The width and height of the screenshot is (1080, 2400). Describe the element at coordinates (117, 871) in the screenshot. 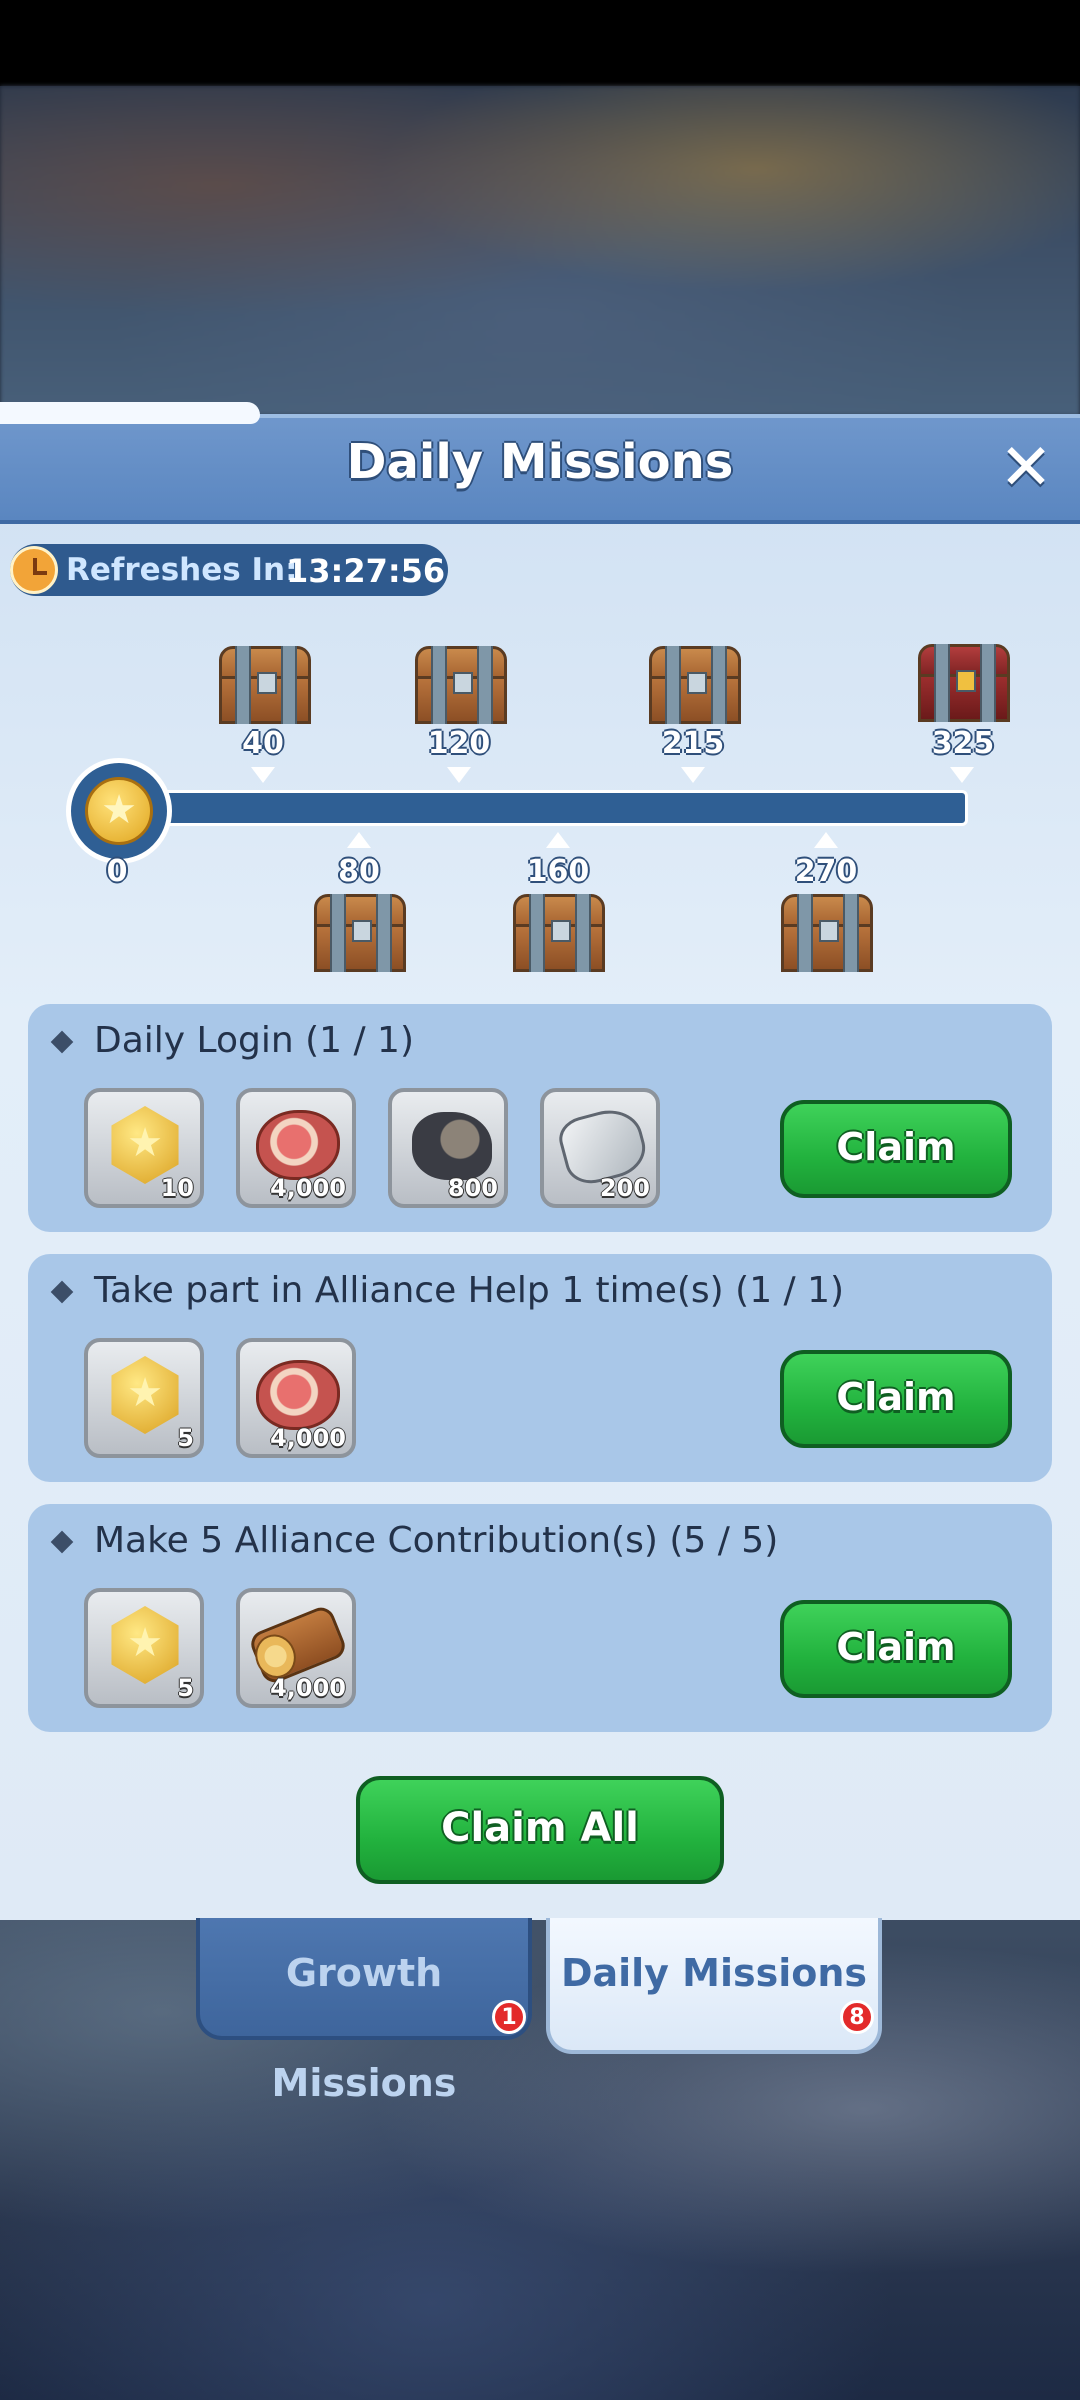

I see `progress-current: 0` at that location.